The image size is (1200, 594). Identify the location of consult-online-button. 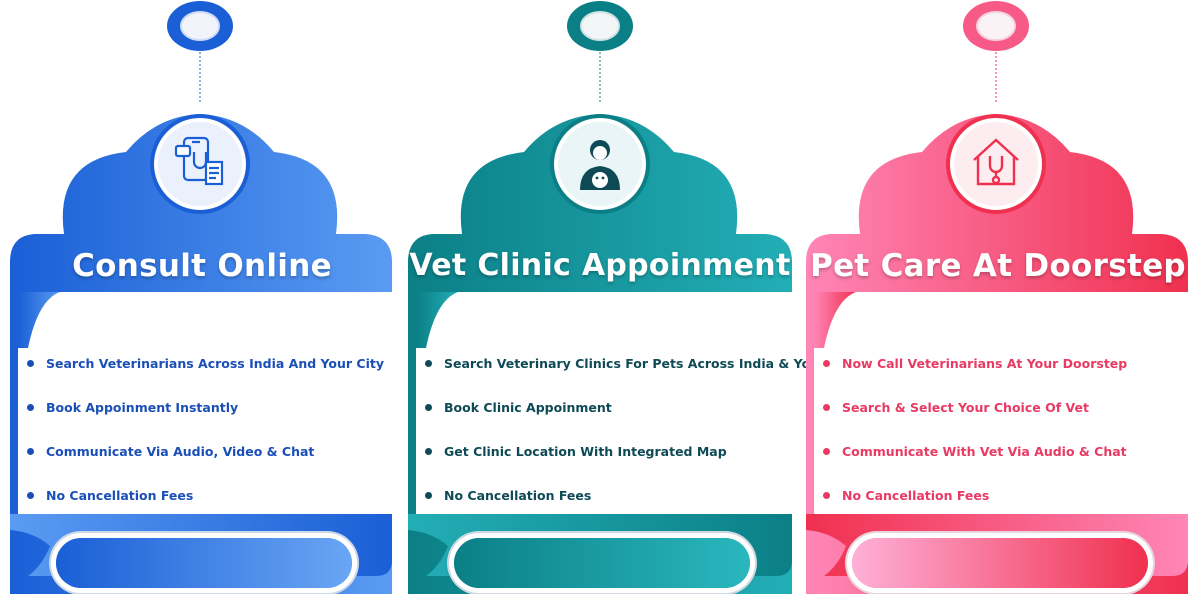
(204, 563).